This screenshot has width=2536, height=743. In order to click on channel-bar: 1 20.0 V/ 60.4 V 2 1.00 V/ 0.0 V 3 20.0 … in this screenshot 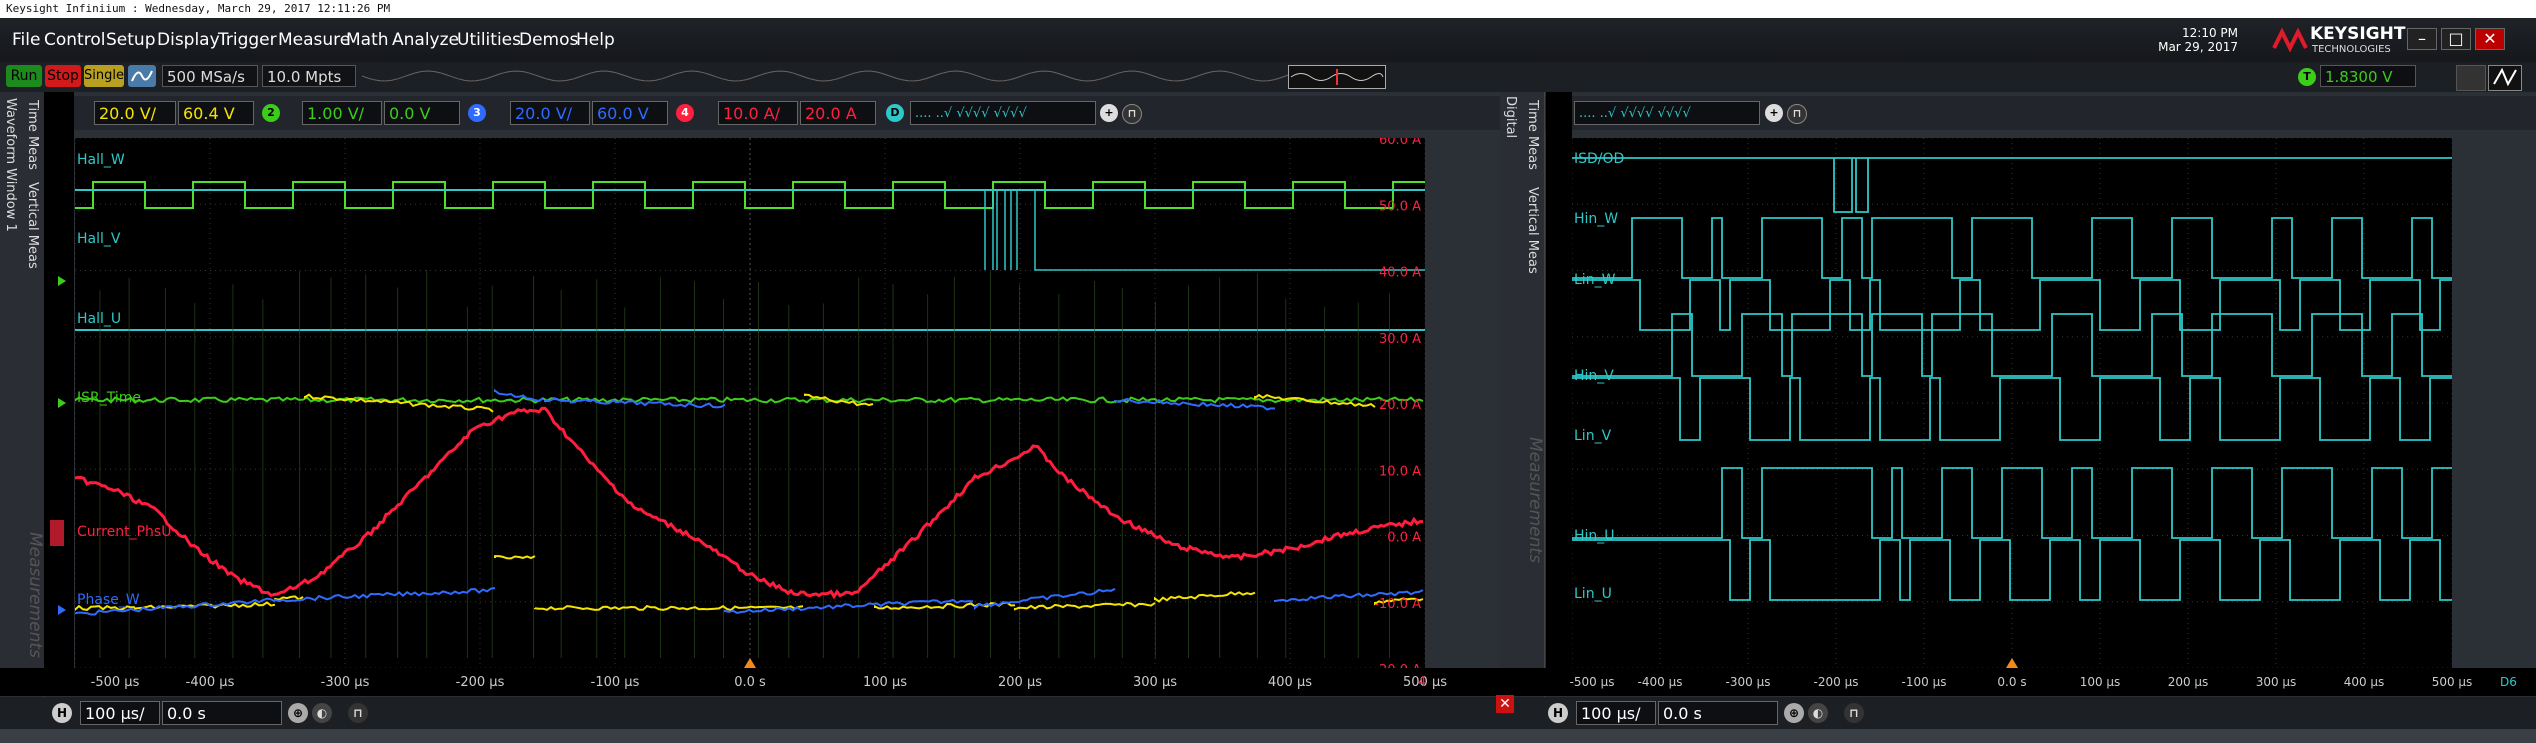, I will do `click(1268, 113)`.